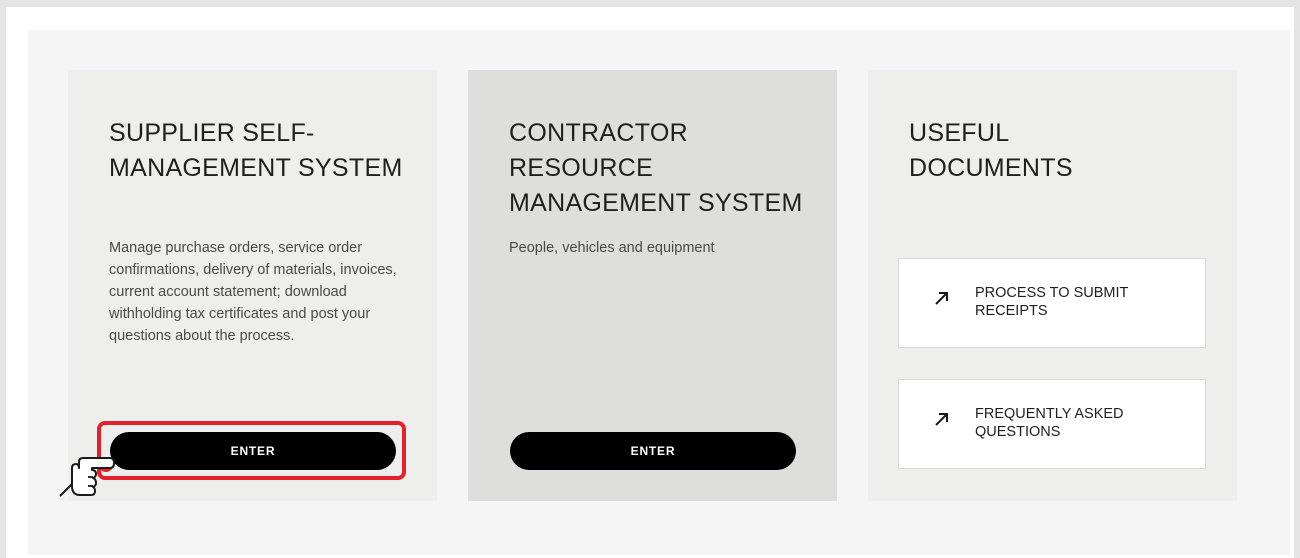 This screenshot has width=1300, height=558. I want to click on doc-link-process-to-submit-receipts: PROCESS TO SUBMIT RECEIPTS, so click(1052, 303).